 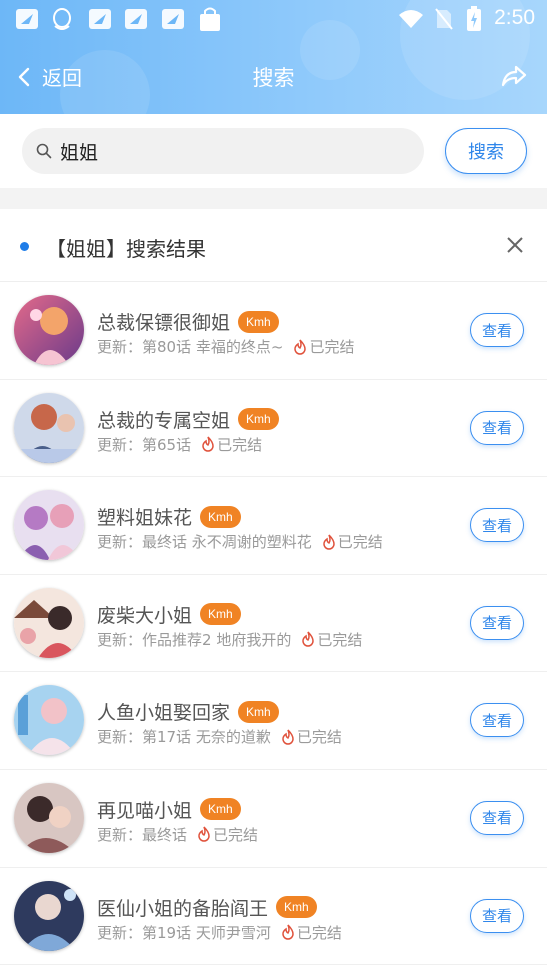 What do you see at coordinates (183, 908) in the screenshot?
I see `comic-title: 医仙小姐的备胎阎王` at bounding box center [183, 908].